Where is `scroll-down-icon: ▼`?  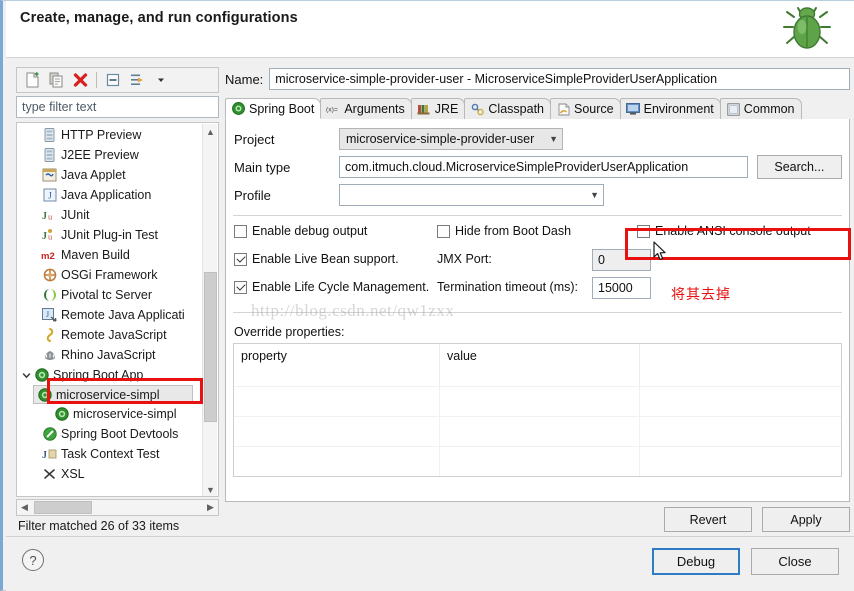
scroll-down-icon: ▼ is located at coordinates (210, 489).